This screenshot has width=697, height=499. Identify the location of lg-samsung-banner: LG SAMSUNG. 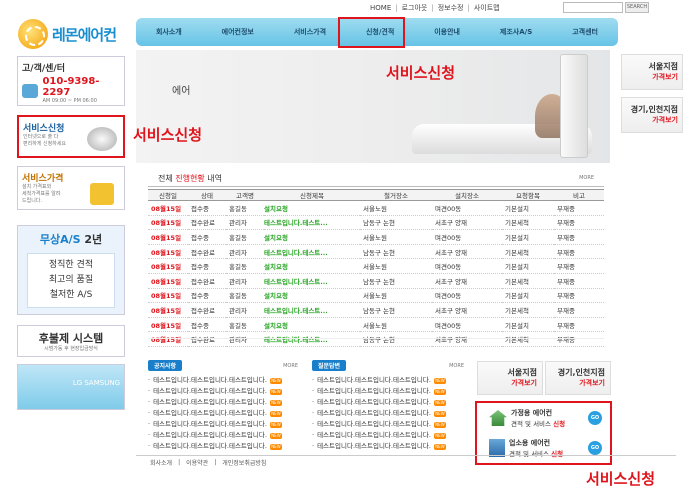
(71, 387).